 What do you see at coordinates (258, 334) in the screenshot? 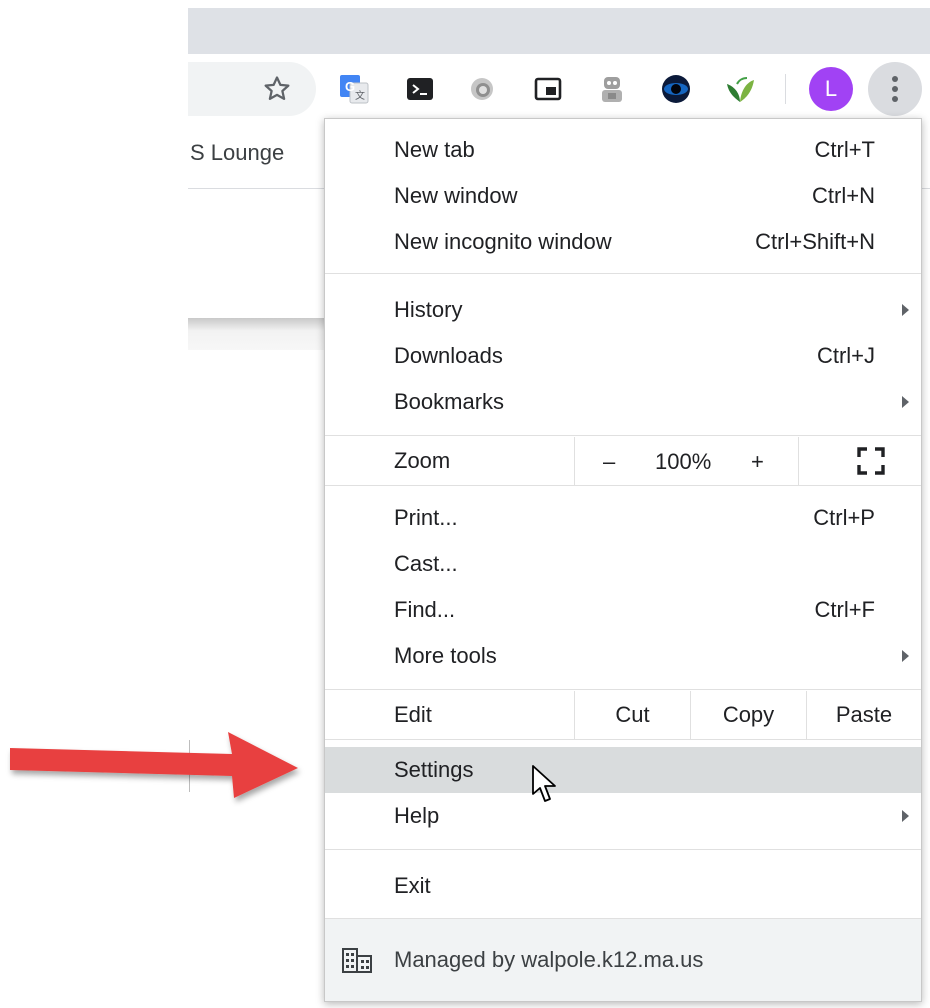
I see `page-content-shadow` at bounding box center [258, 334].